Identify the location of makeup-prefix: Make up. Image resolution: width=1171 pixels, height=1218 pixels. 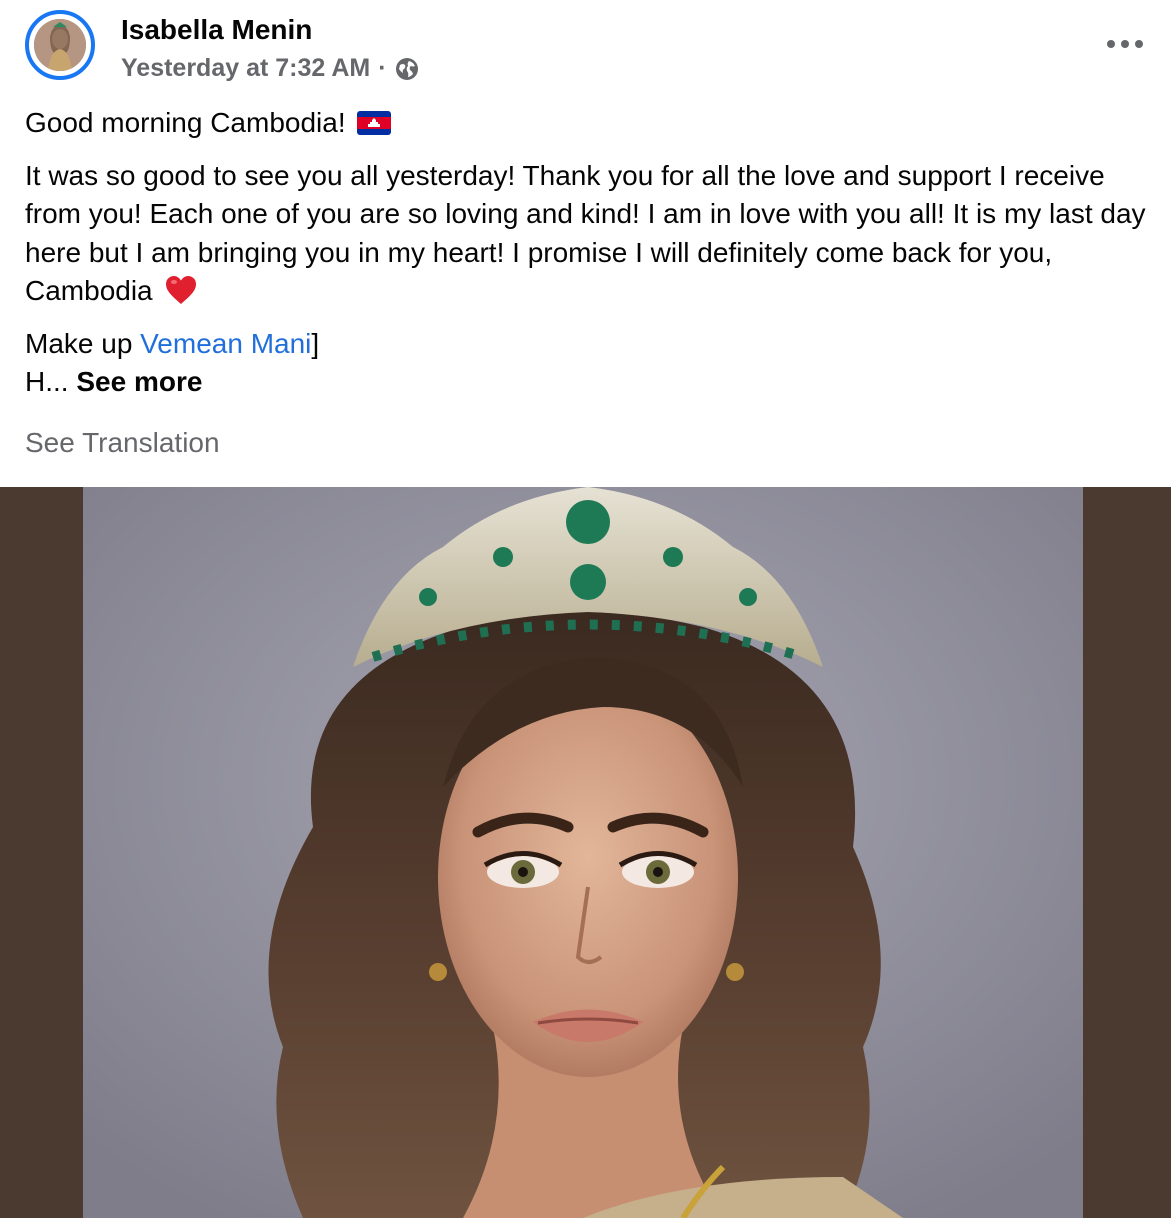
(83, 343).